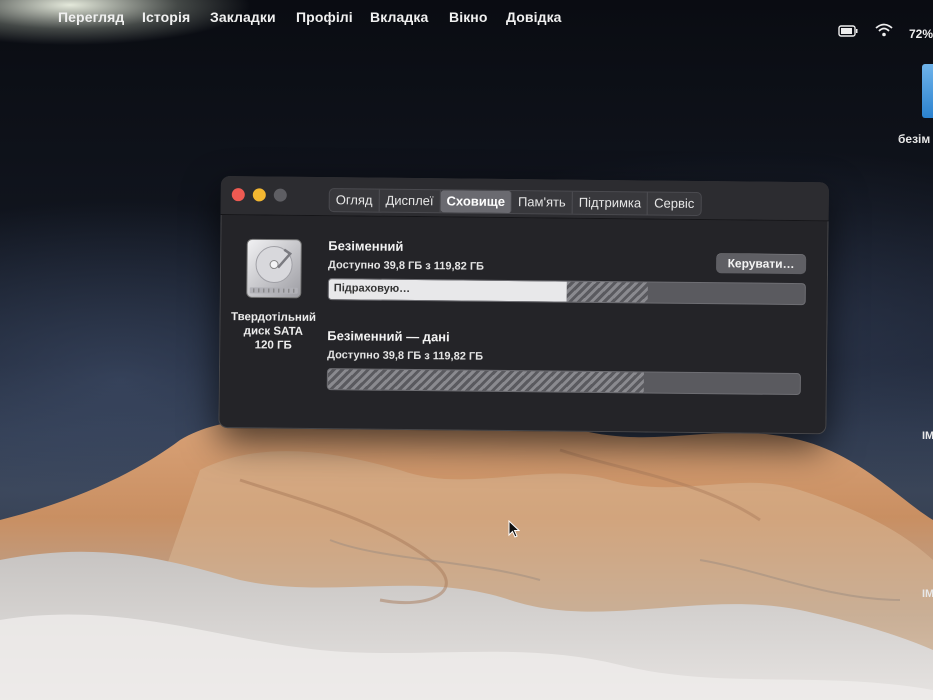  I want to click on disk-capacity: 120 ГБ, so click(273, 345).